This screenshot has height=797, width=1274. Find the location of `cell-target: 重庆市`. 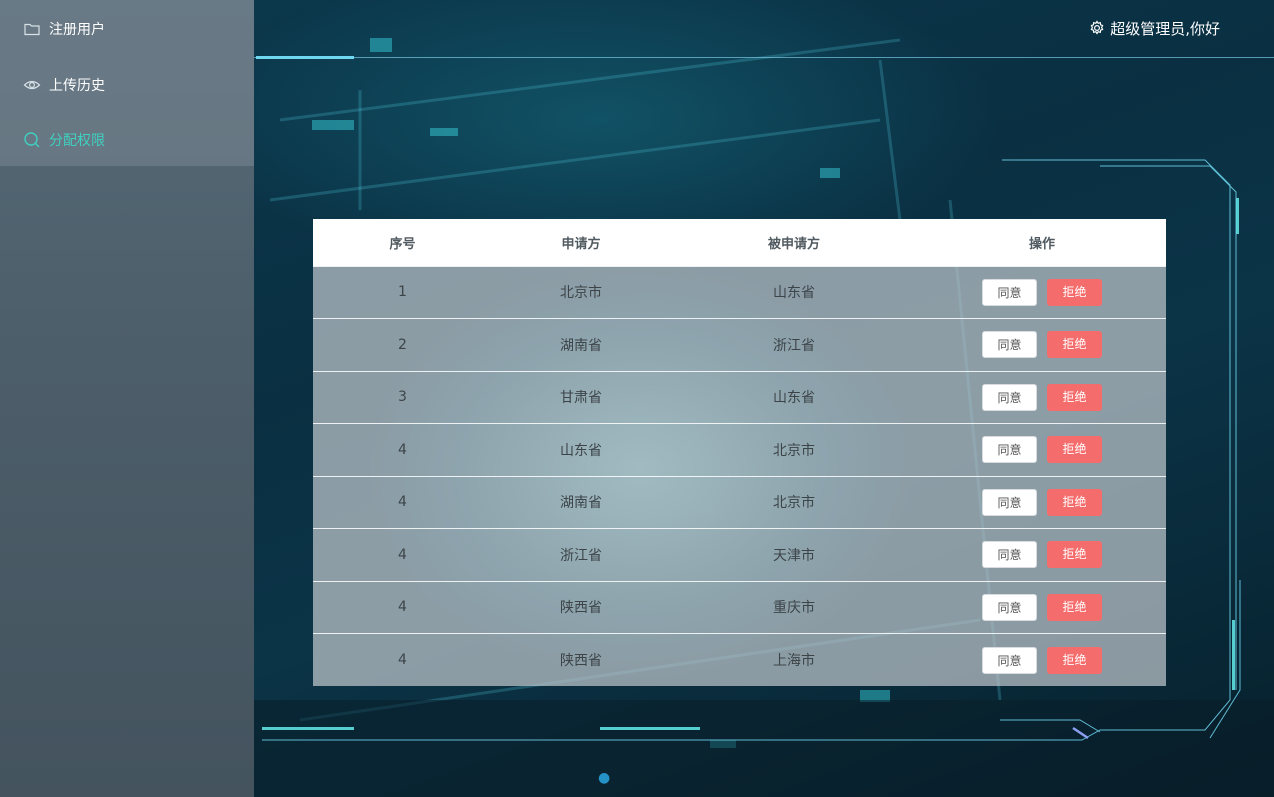

cell-target: 重庆市 is located at coordinates (794, 608).